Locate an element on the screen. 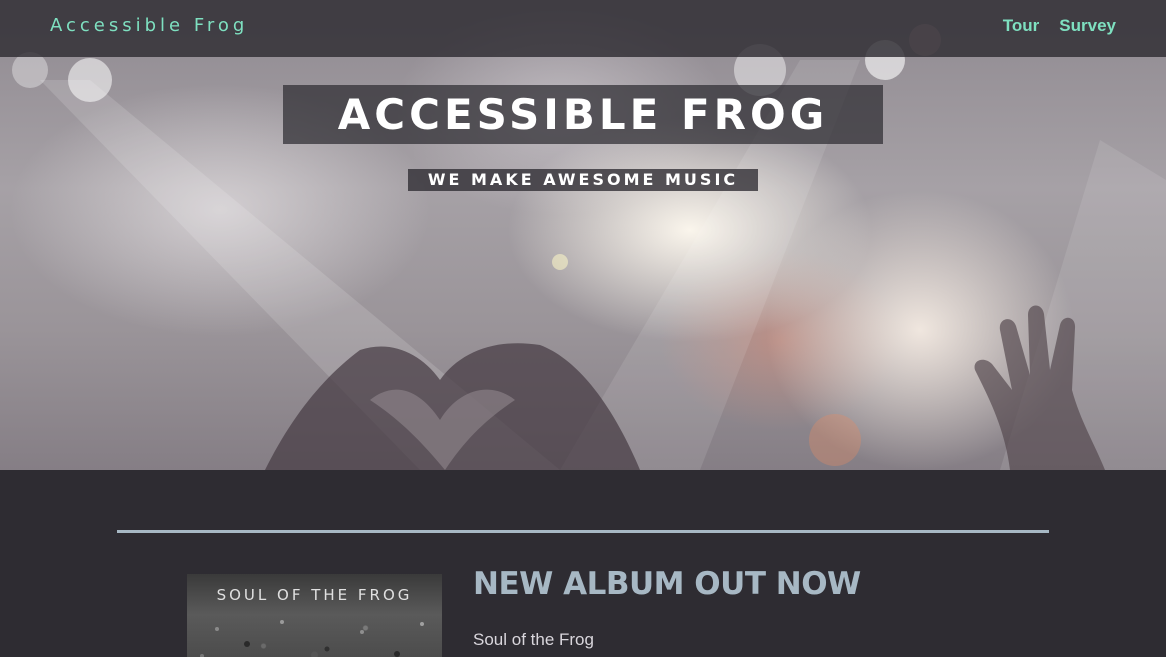 This screenshot has height=657, width=1166. top-navbar: Accessible Frog Tour Survey is located at coordinates (583, 28).